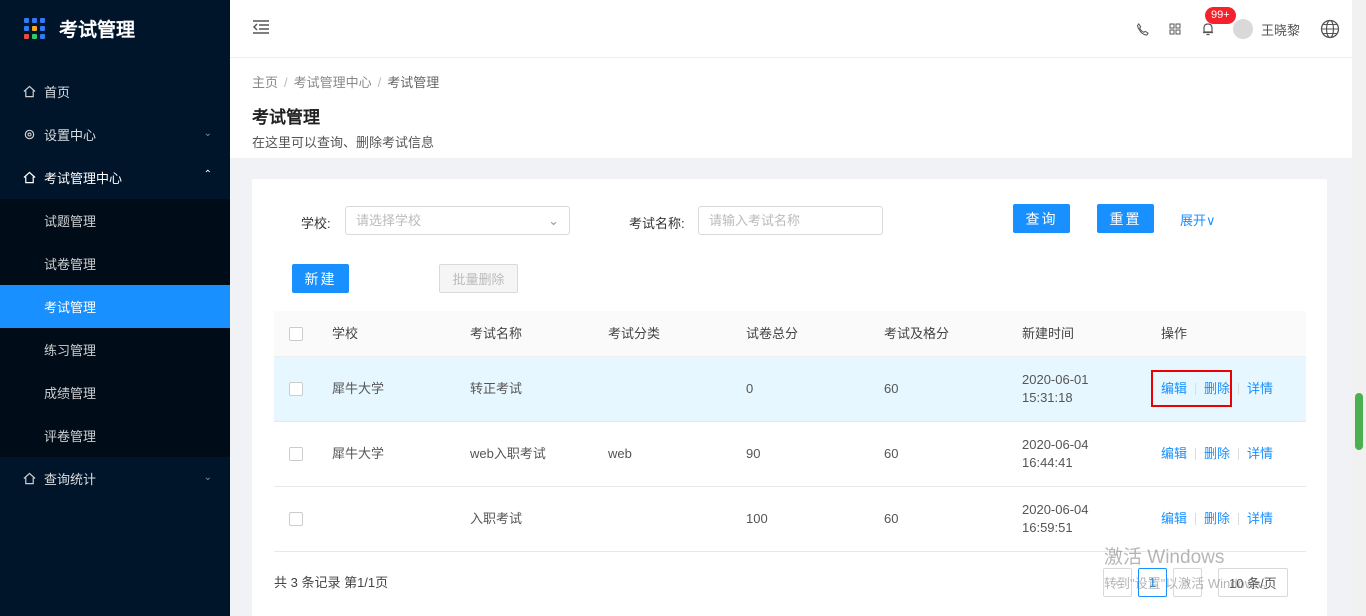 The image size is (1366, 616). Describe the element at coordinates (1189, 567) in the screenshot. I see `windows-activation-watermark: 激活 Windows 转到"设置"以激活 Windows。` at that location.